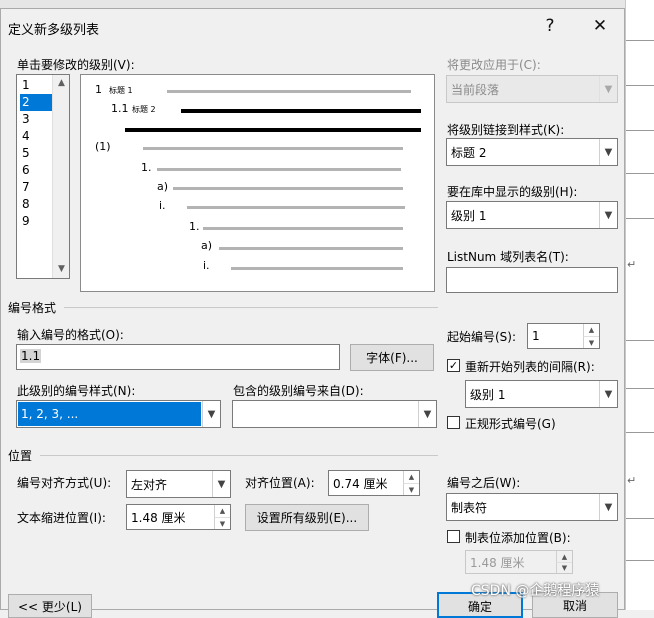 The height and width of the screenshot is (618, 654). Describe the element at coordinates (334, 414) in the screenshot. I see `include-level-combo: ▼` at that location.